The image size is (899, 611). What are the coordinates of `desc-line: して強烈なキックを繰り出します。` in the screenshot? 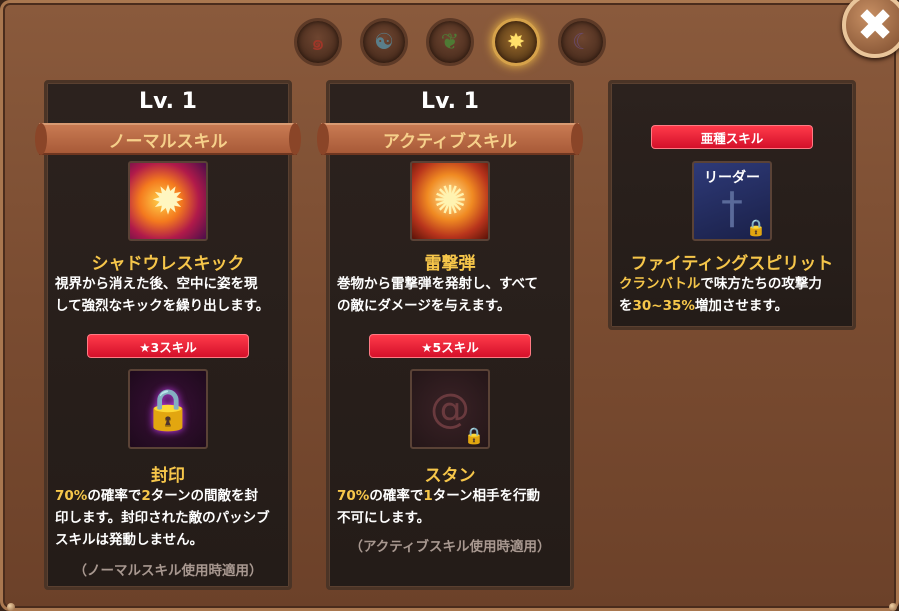 It's located at (162, 306).